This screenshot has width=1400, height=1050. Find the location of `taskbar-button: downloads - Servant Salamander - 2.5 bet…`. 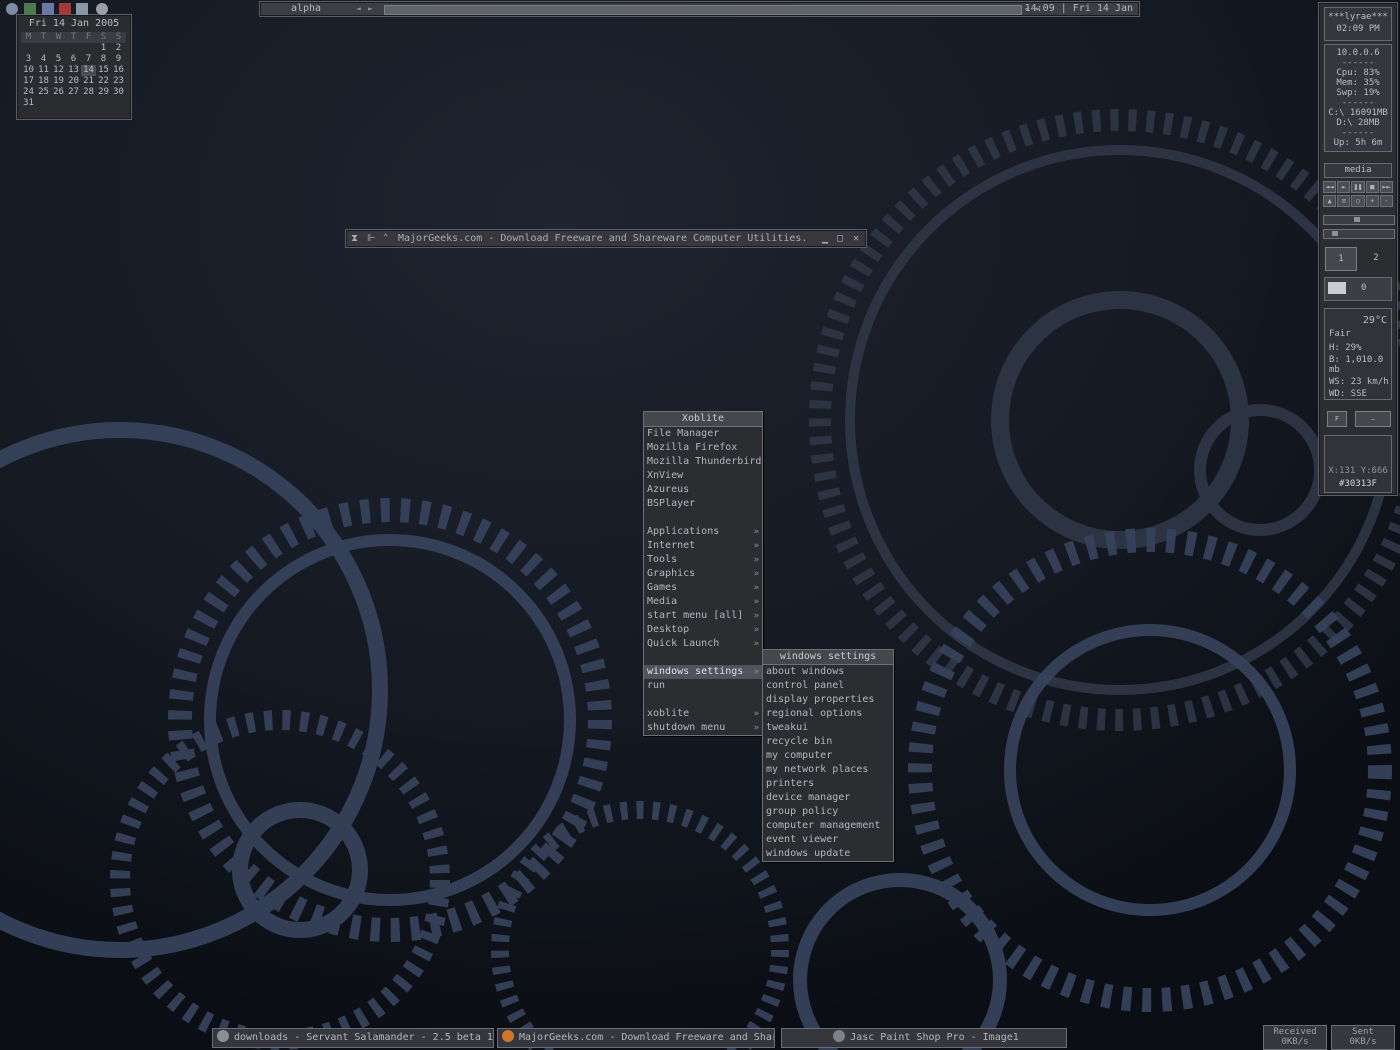

taskbar-button: downloads - Servant Salamander - 2.5 bet… is located at coordinates (353, 1038).